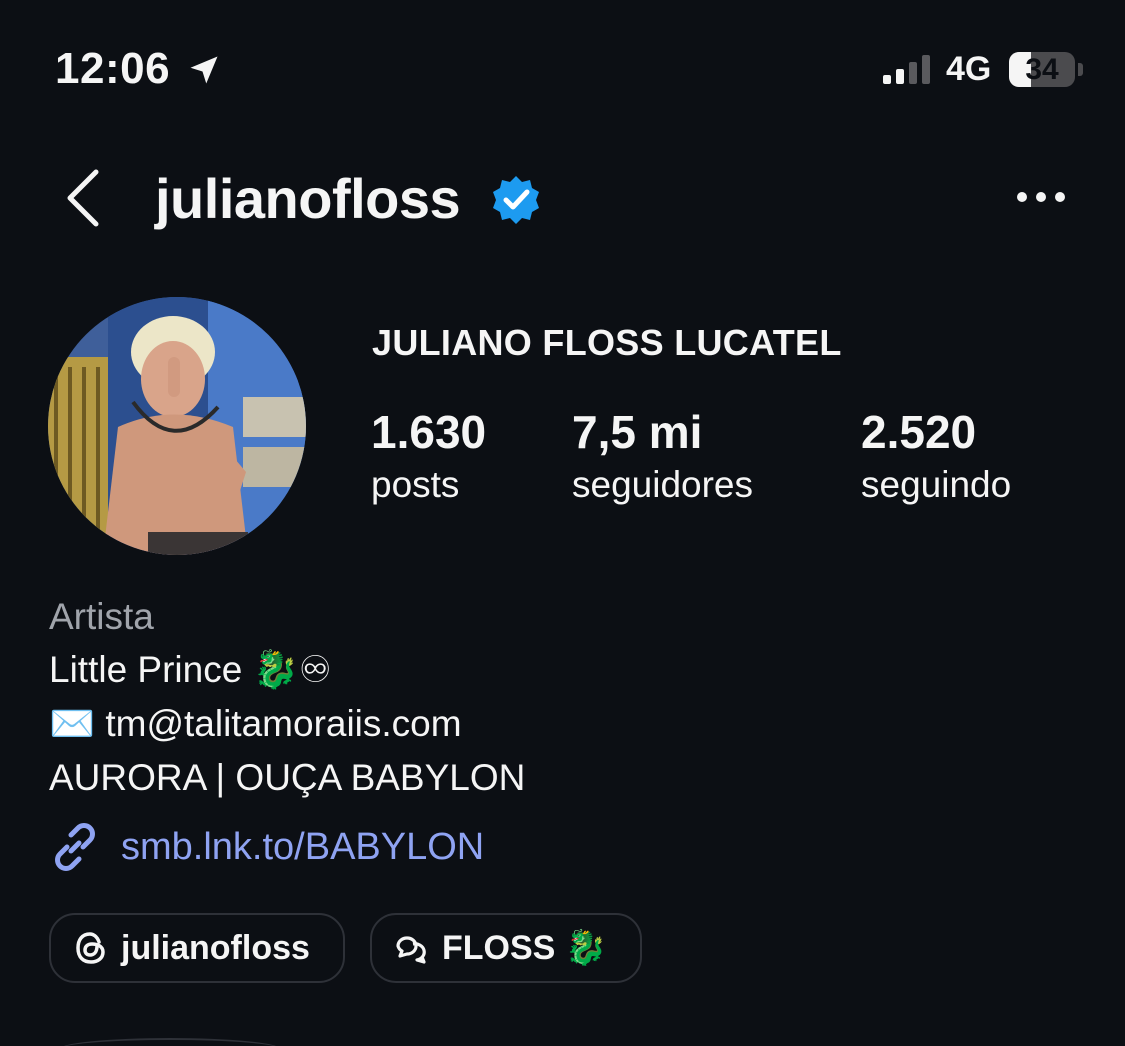 Image resolution: width=1125 pixels, height=1046 pixels. What do you see at coordinates (190, 669) in the screenshot?
I see `bio-line-1: Little Prince 🐉♾` at bounding box center [190, 669].